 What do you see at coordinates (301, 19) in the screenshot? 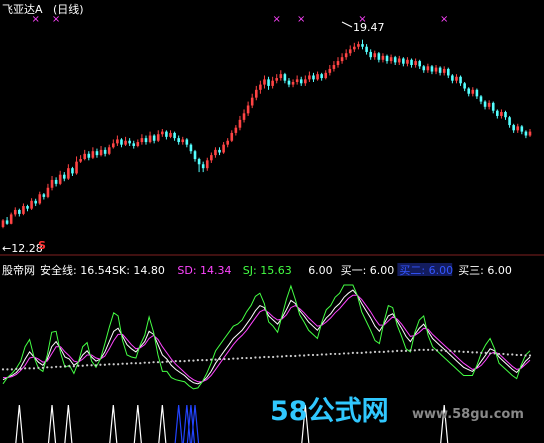
I see `signal-marker-x: ×` at bounding box center [301, 19].